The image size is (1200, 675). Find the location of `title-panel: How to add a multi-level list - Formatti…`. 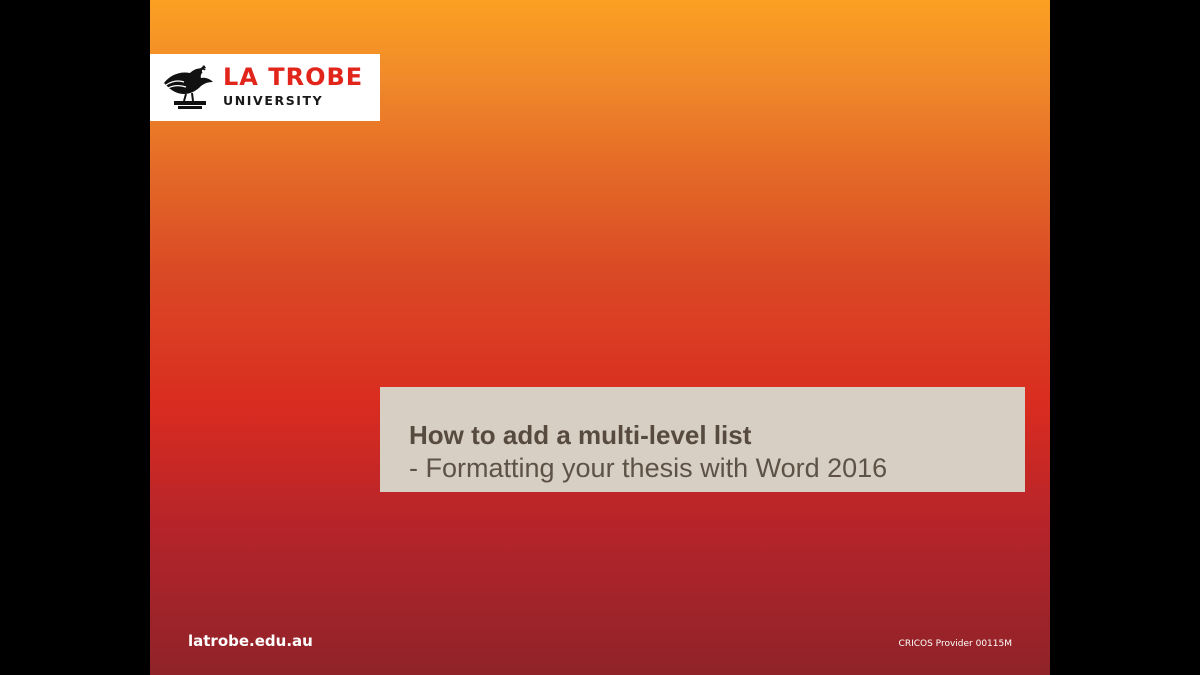

title-panel: How to add a multi-level list - Formatti… is located at coordinates (702, 439).